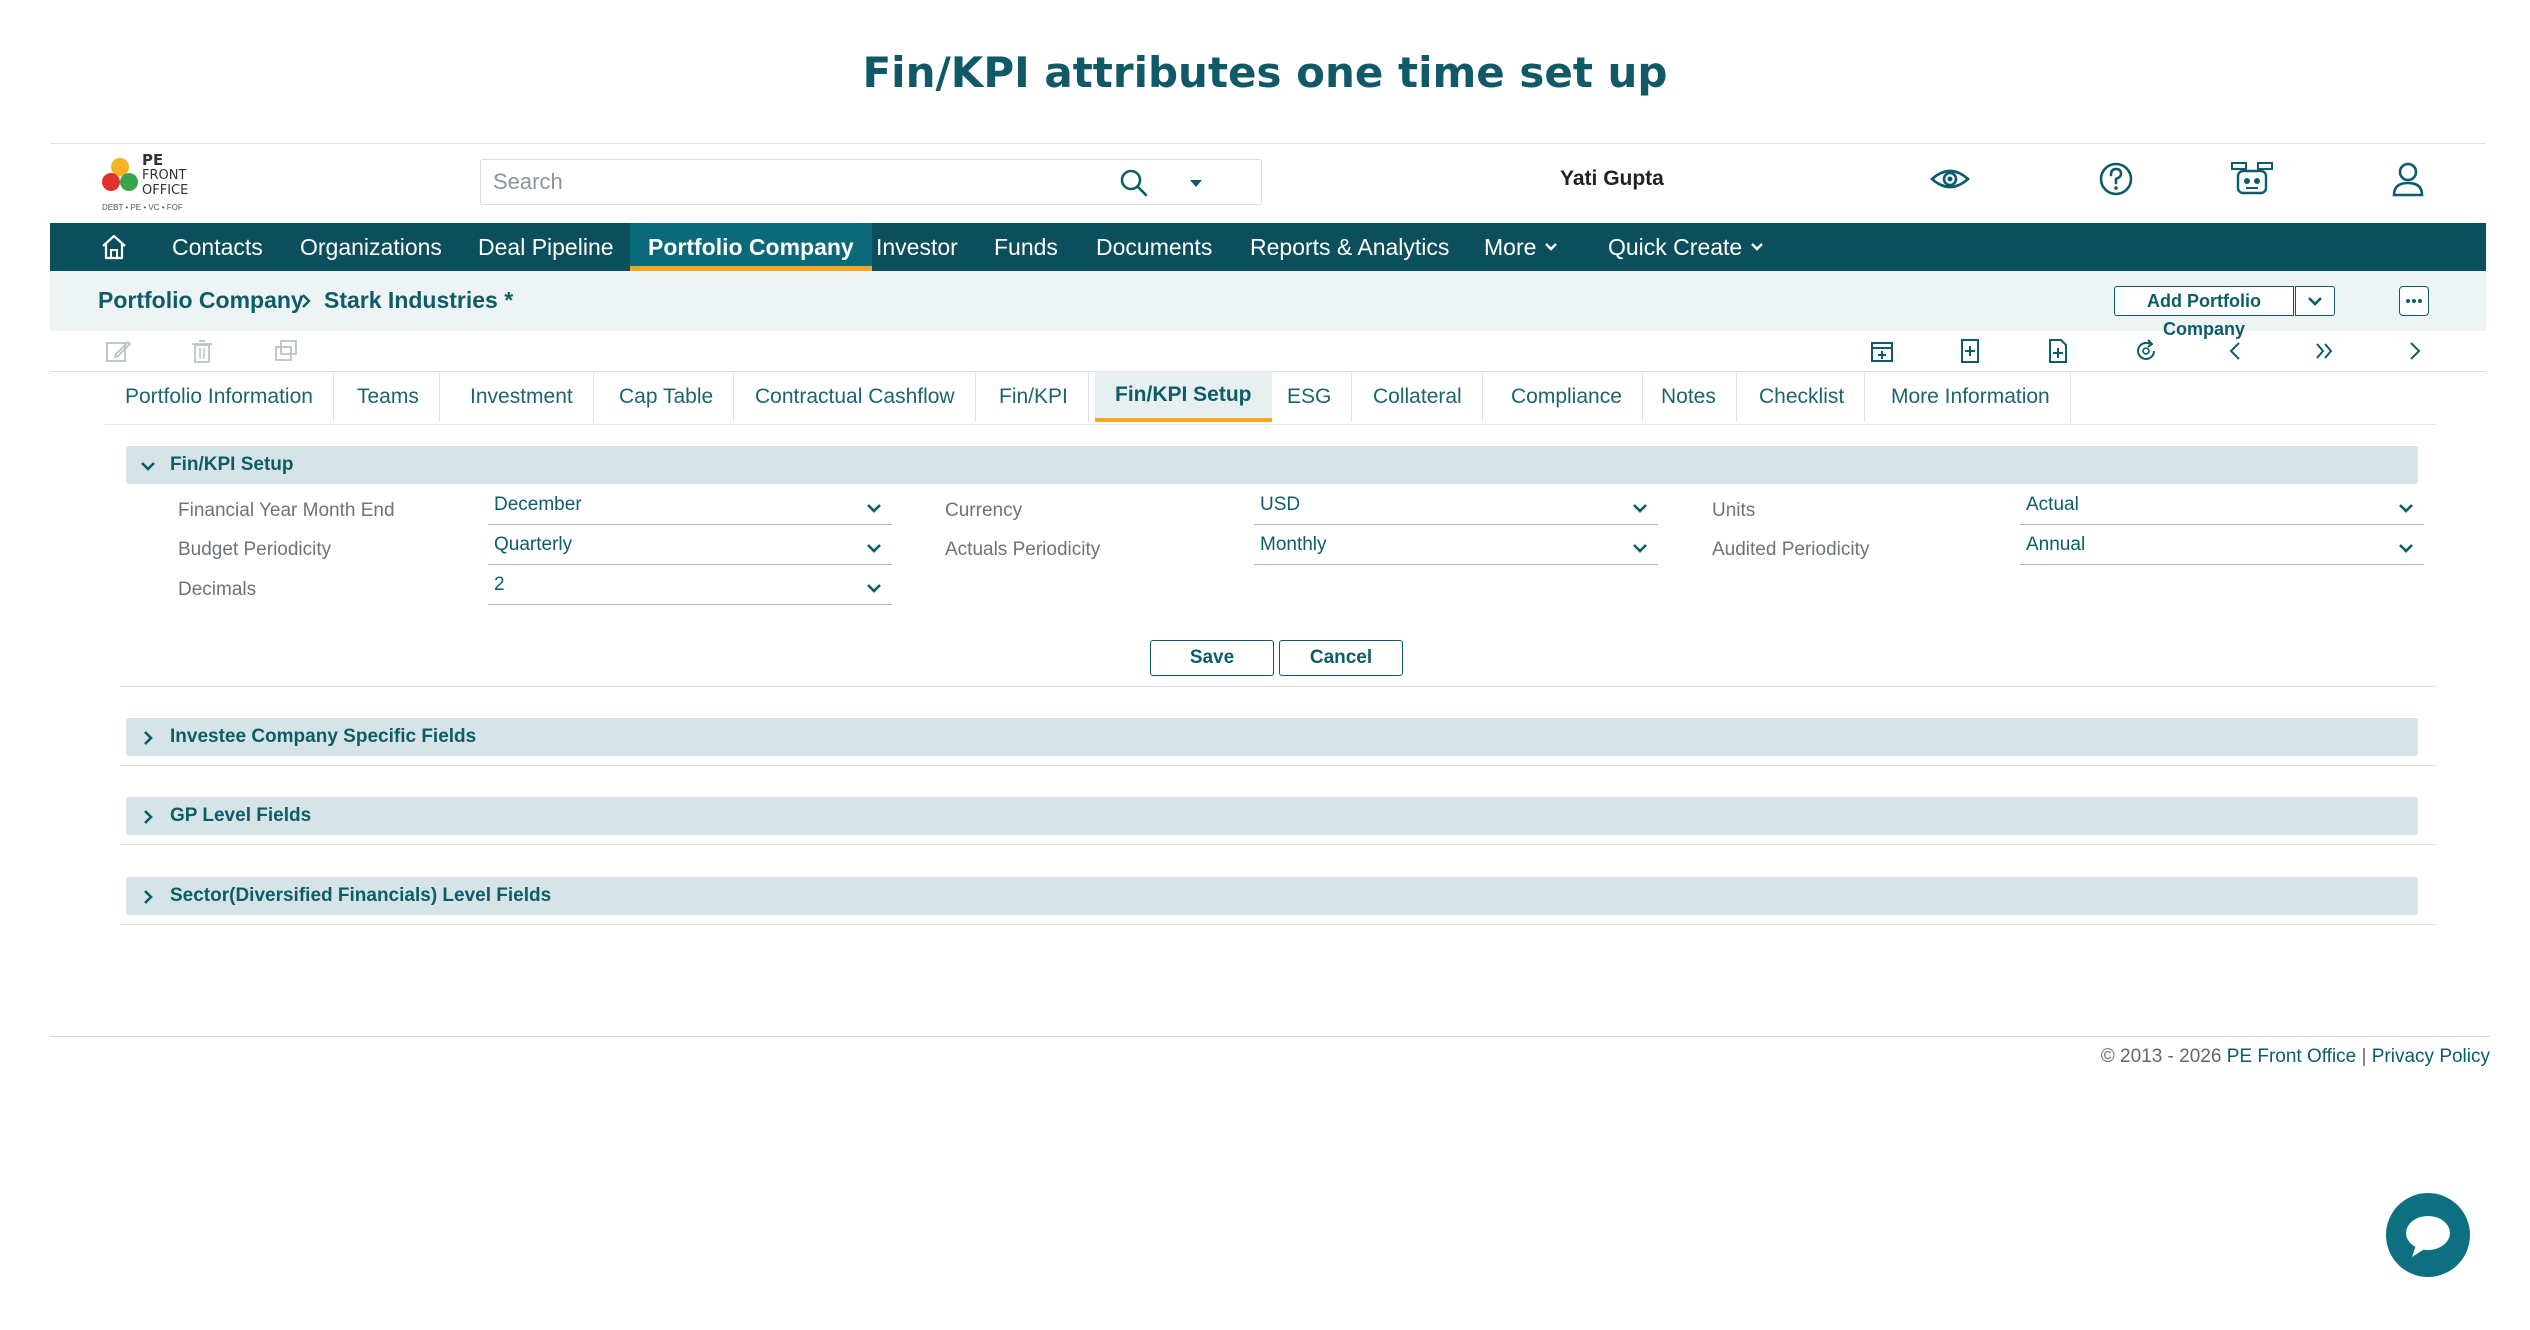 The image size is (2530, 1330). What do you see at coordinates (1510, 247) in the screenshot?
I see `nav-more-label: More` at bounding box center [1510, 247].